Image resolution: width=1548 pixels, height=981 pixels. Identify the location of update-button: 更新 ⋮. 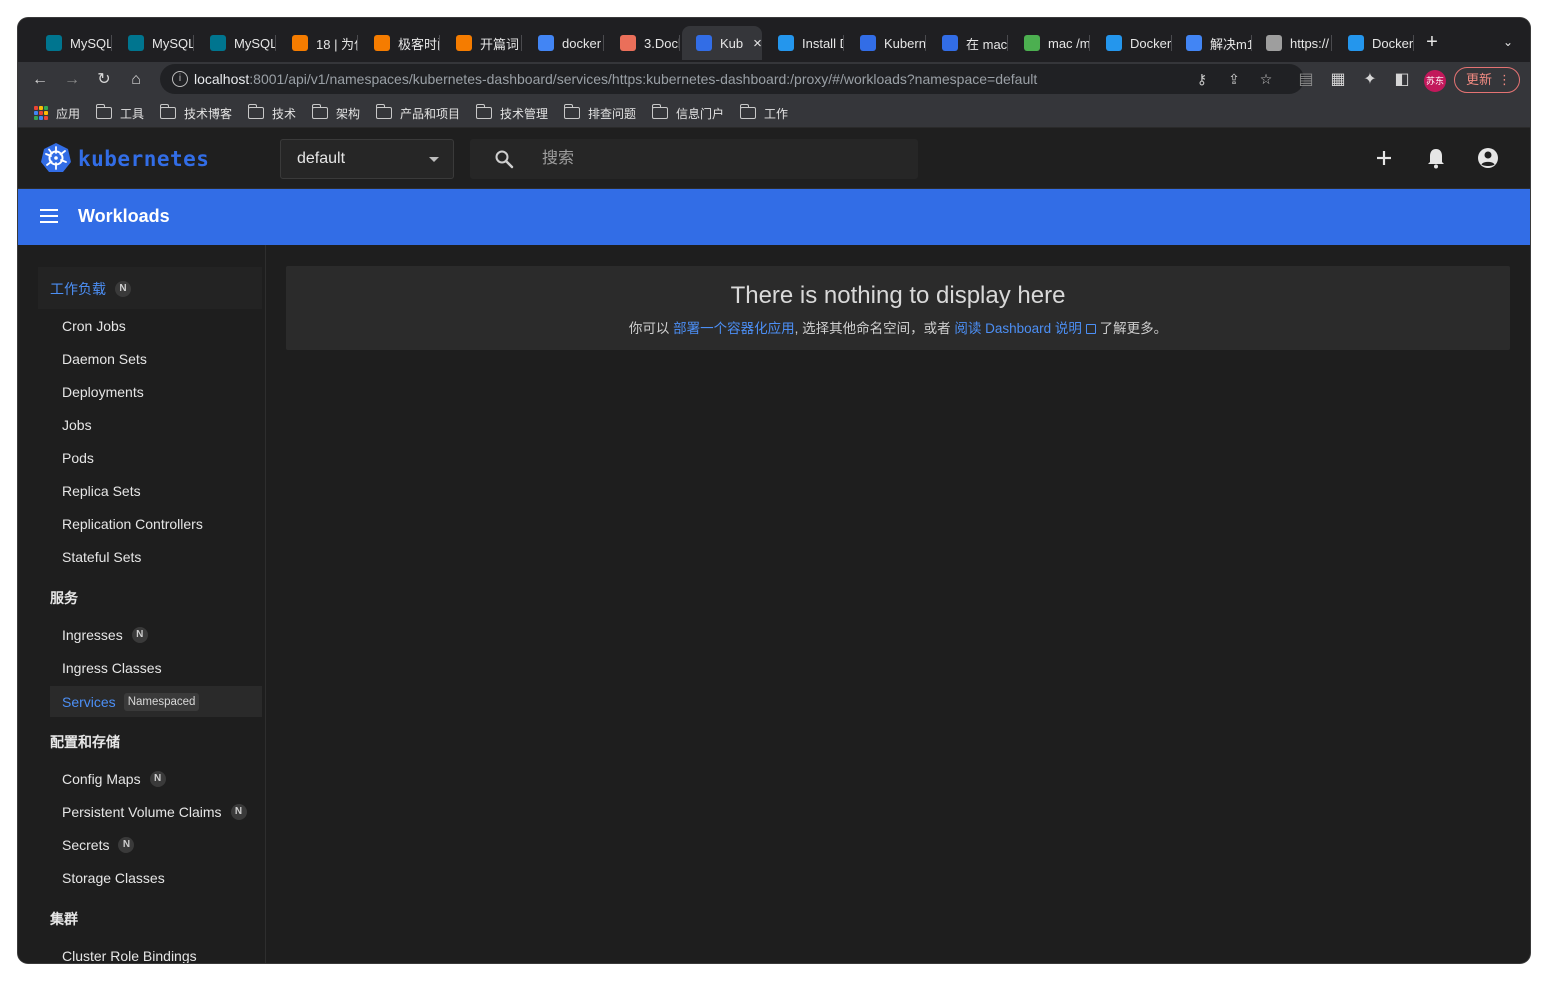
(1487, 80).